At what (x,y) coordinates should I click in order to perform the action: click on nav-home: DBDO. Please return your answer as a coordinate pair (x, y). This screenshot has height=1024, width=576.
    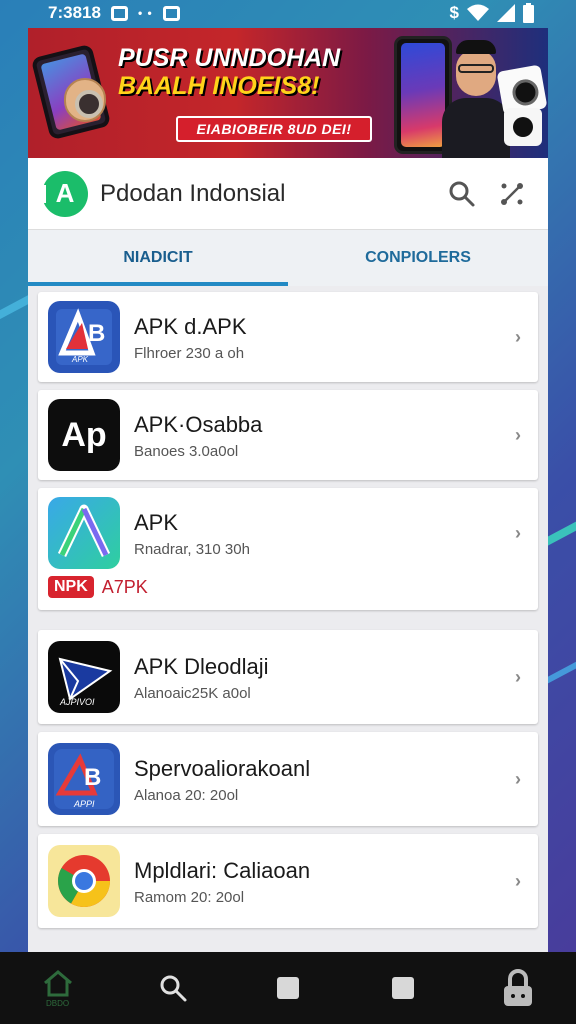
    Looking at the image, I should click on (58, 988).